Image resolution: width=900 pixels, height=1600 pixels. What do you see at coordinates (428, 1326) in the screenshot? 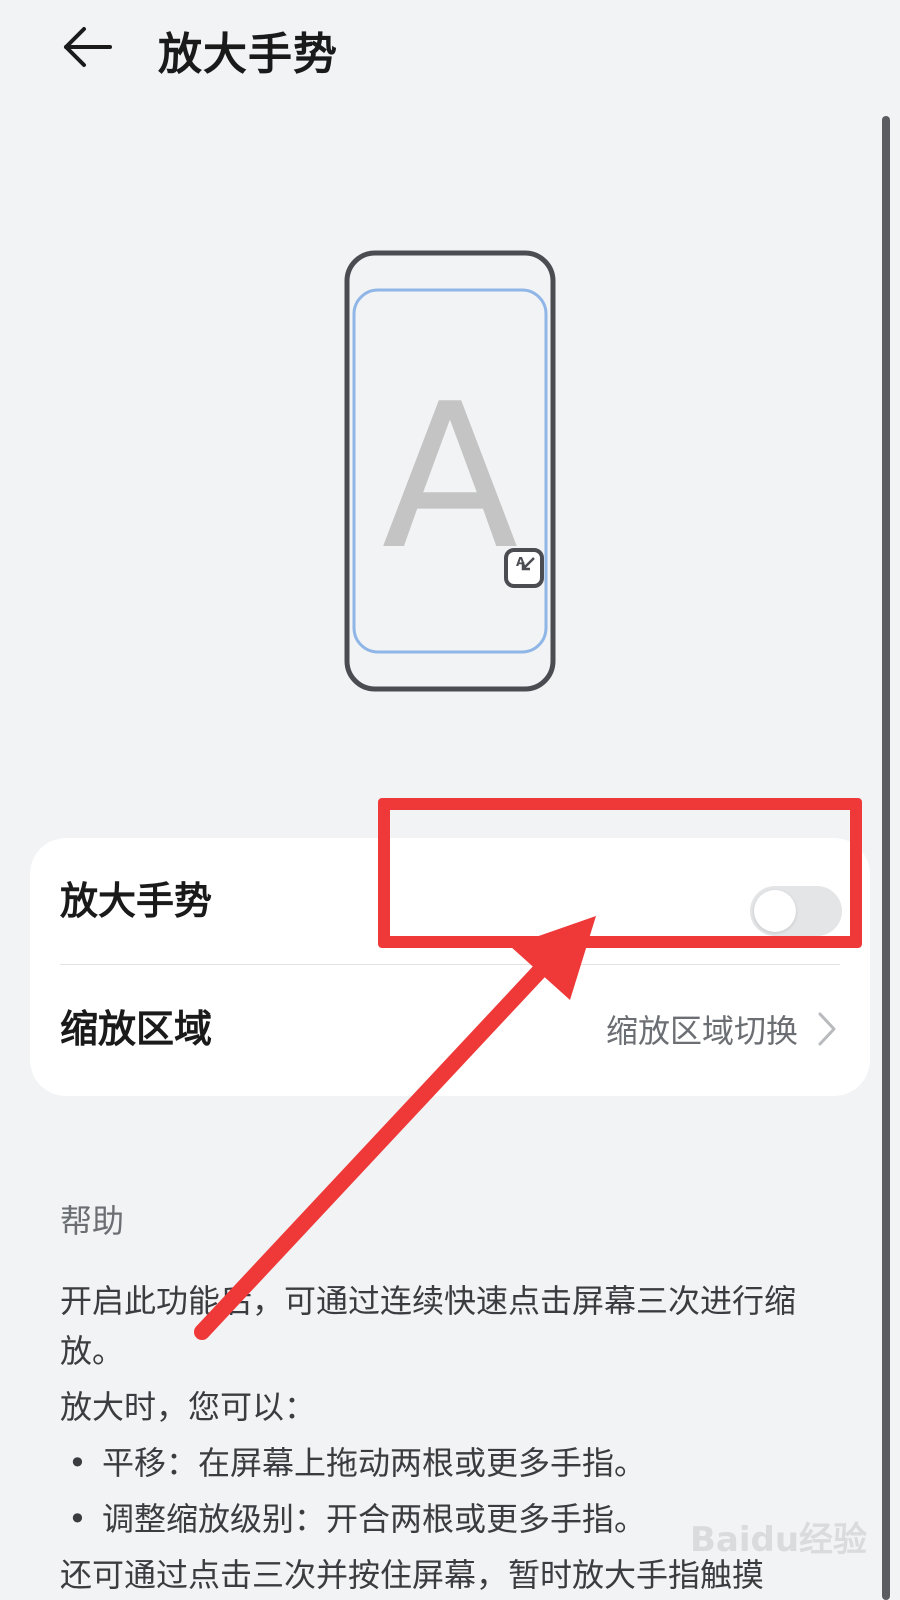
I see `help-paragraph: 开启此功能后，可通过连续快速点击屏幕三次进行缩放。` at bounding box center [428, 1326].